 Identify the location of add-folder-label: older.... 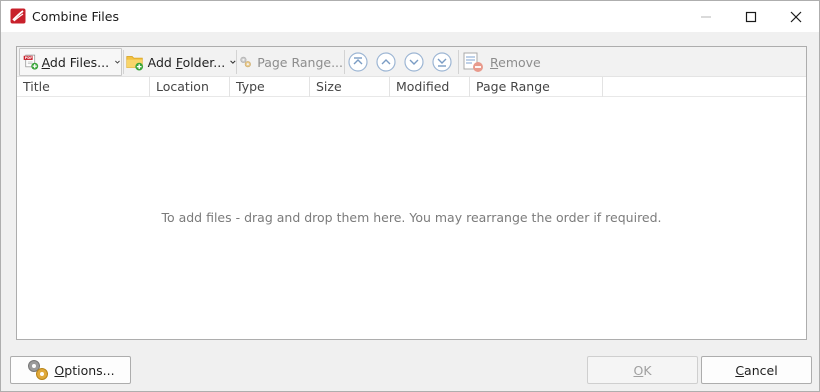
(204, 62).